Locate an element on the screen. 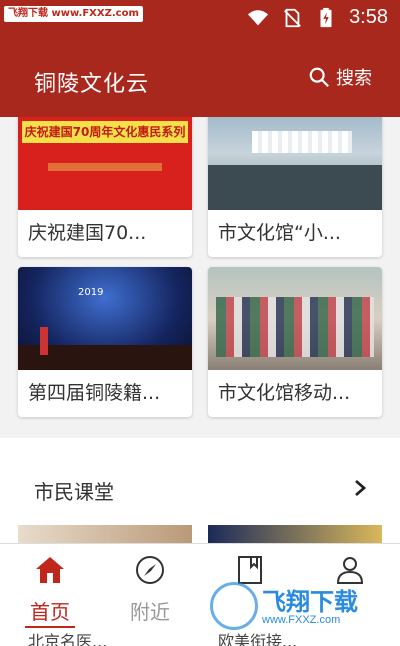 The width and height of the screenshot is (400, 646). tab-label: 首页 is located at coordinates (50, 612).